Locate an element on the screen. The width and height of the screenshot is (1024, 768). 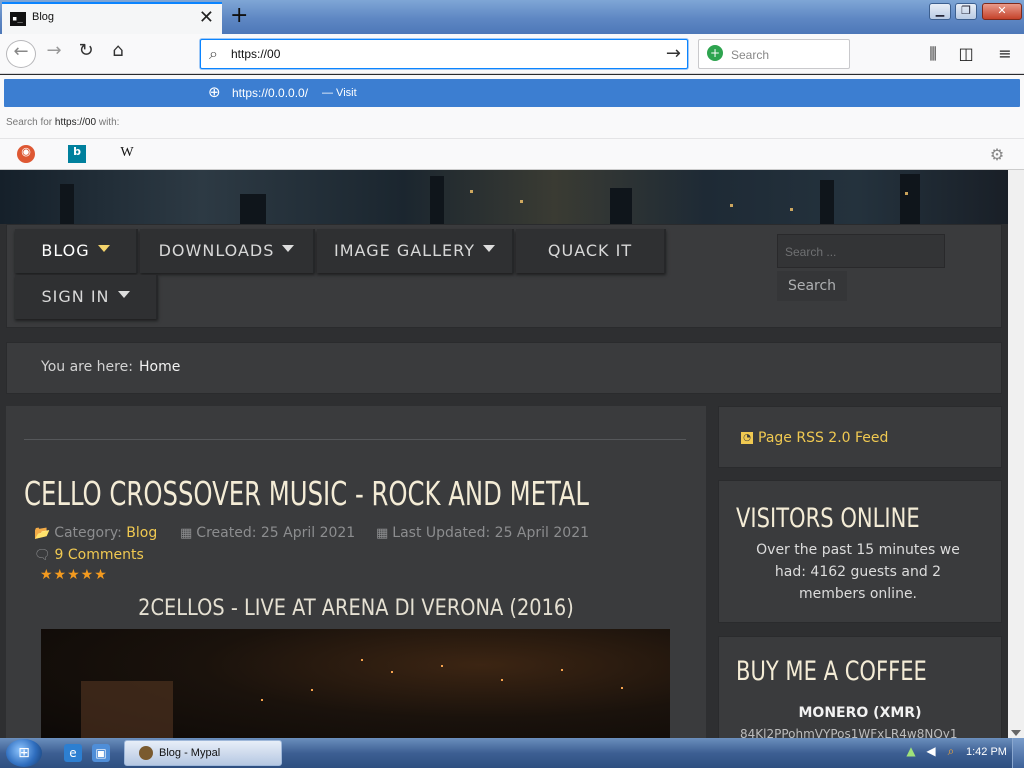
taskbar-item-browser: Blog - Mypal is located at coordinates (203, 753).